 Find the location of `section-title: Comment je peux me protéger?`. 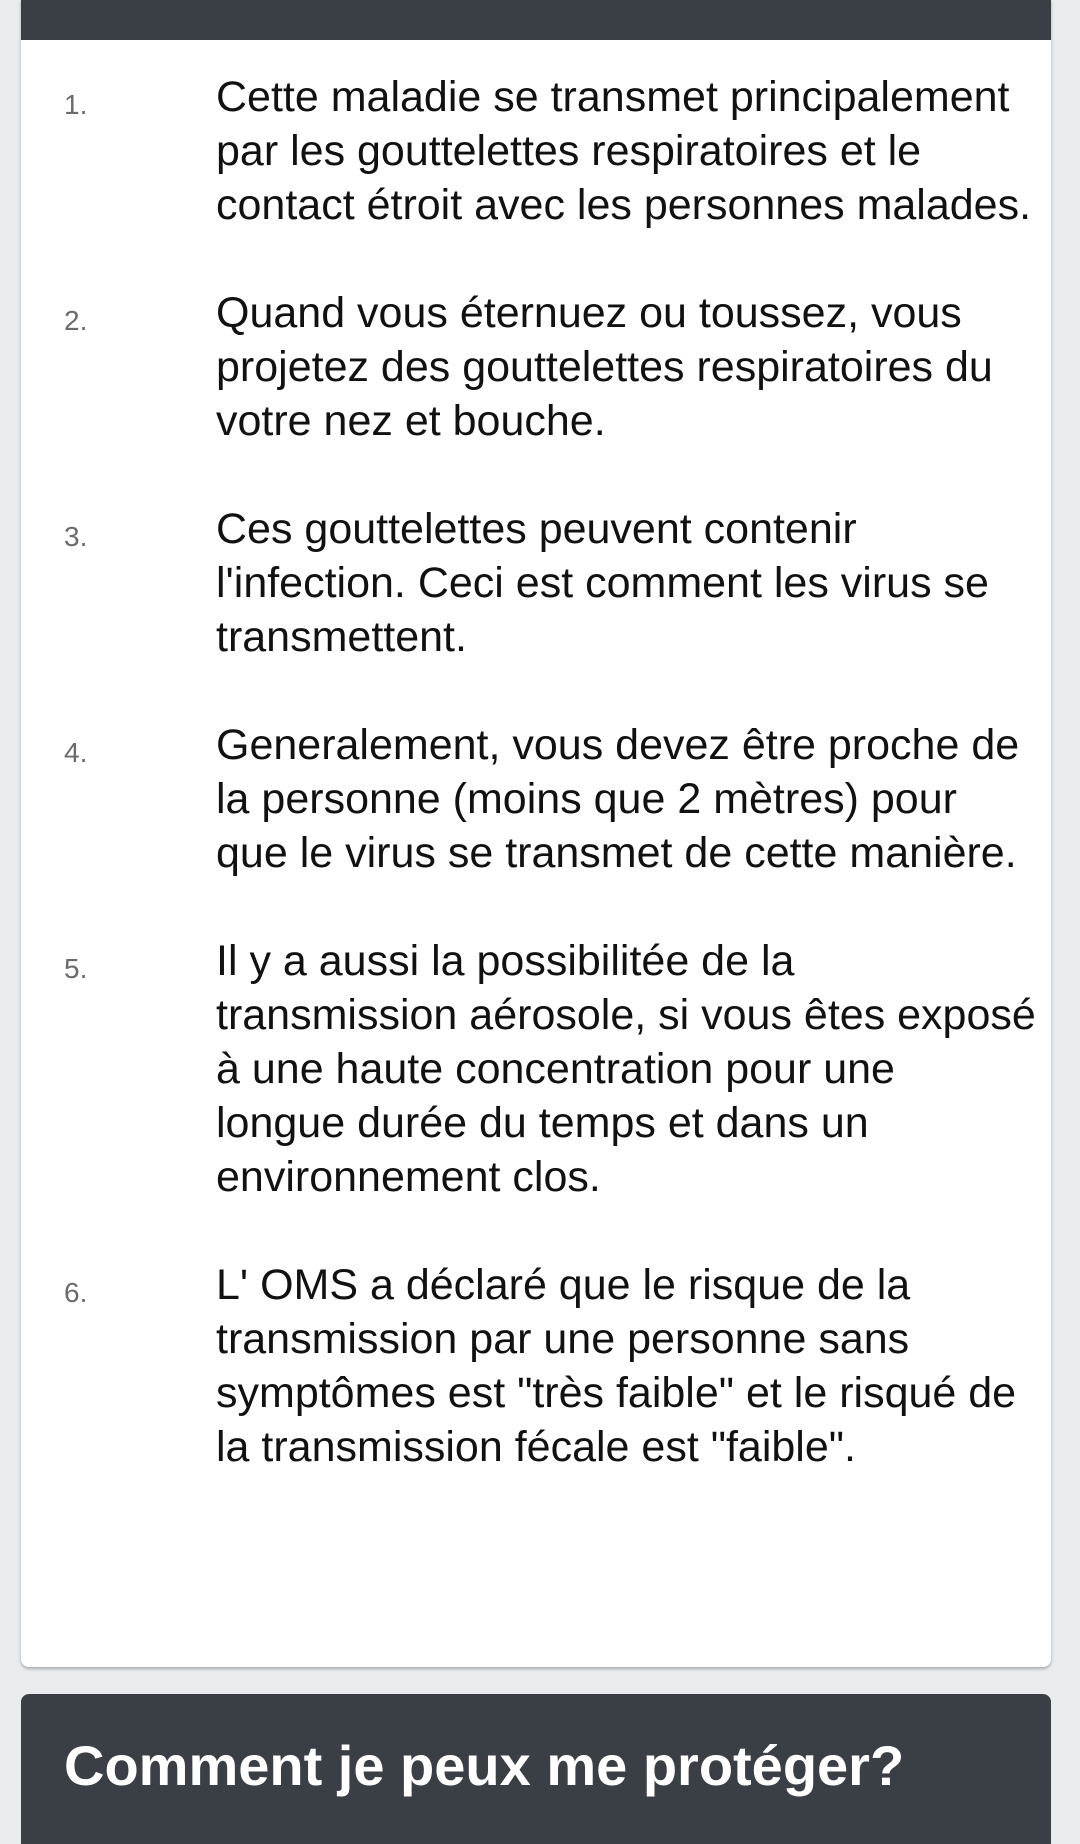

section-title: Comment je peux me protéger? is located at coordinates (484, 1765).